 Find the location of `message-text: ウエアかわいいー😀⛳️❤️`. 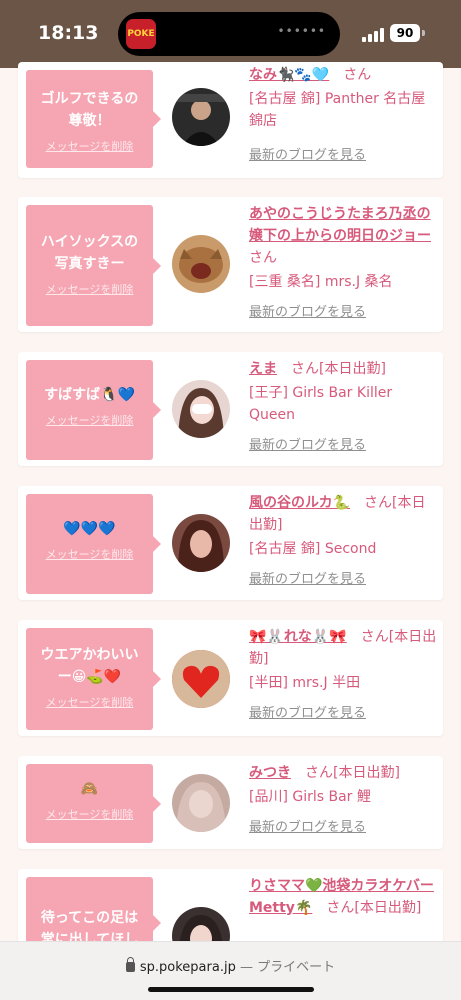

message-text: ウエアかわいいー😀⛳️❤️ is located at coordinates (89, 666).